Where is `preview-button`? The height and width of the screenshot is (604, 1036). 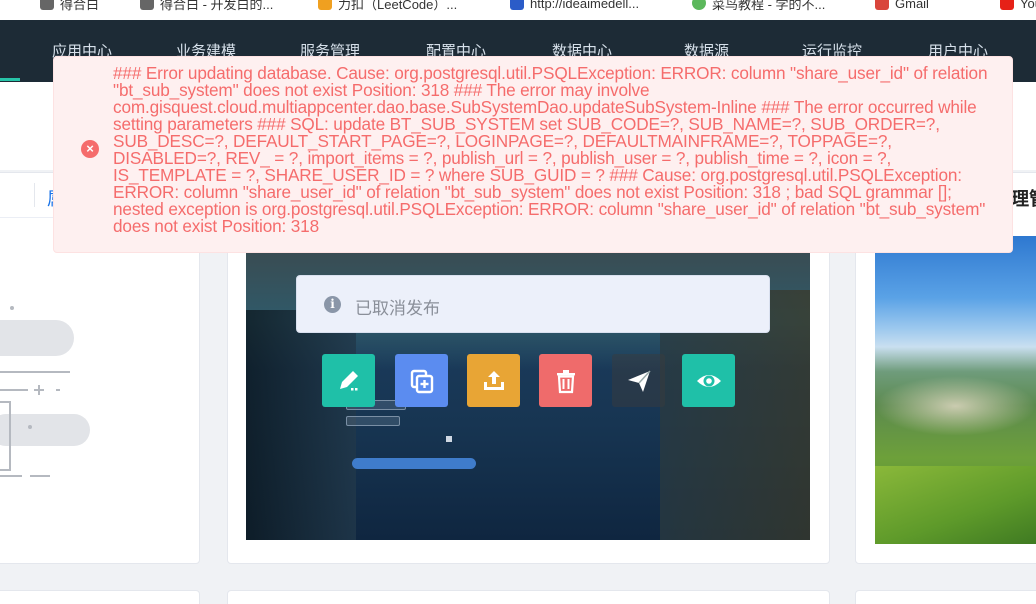
preview-button is located at coordinates (708, 380).